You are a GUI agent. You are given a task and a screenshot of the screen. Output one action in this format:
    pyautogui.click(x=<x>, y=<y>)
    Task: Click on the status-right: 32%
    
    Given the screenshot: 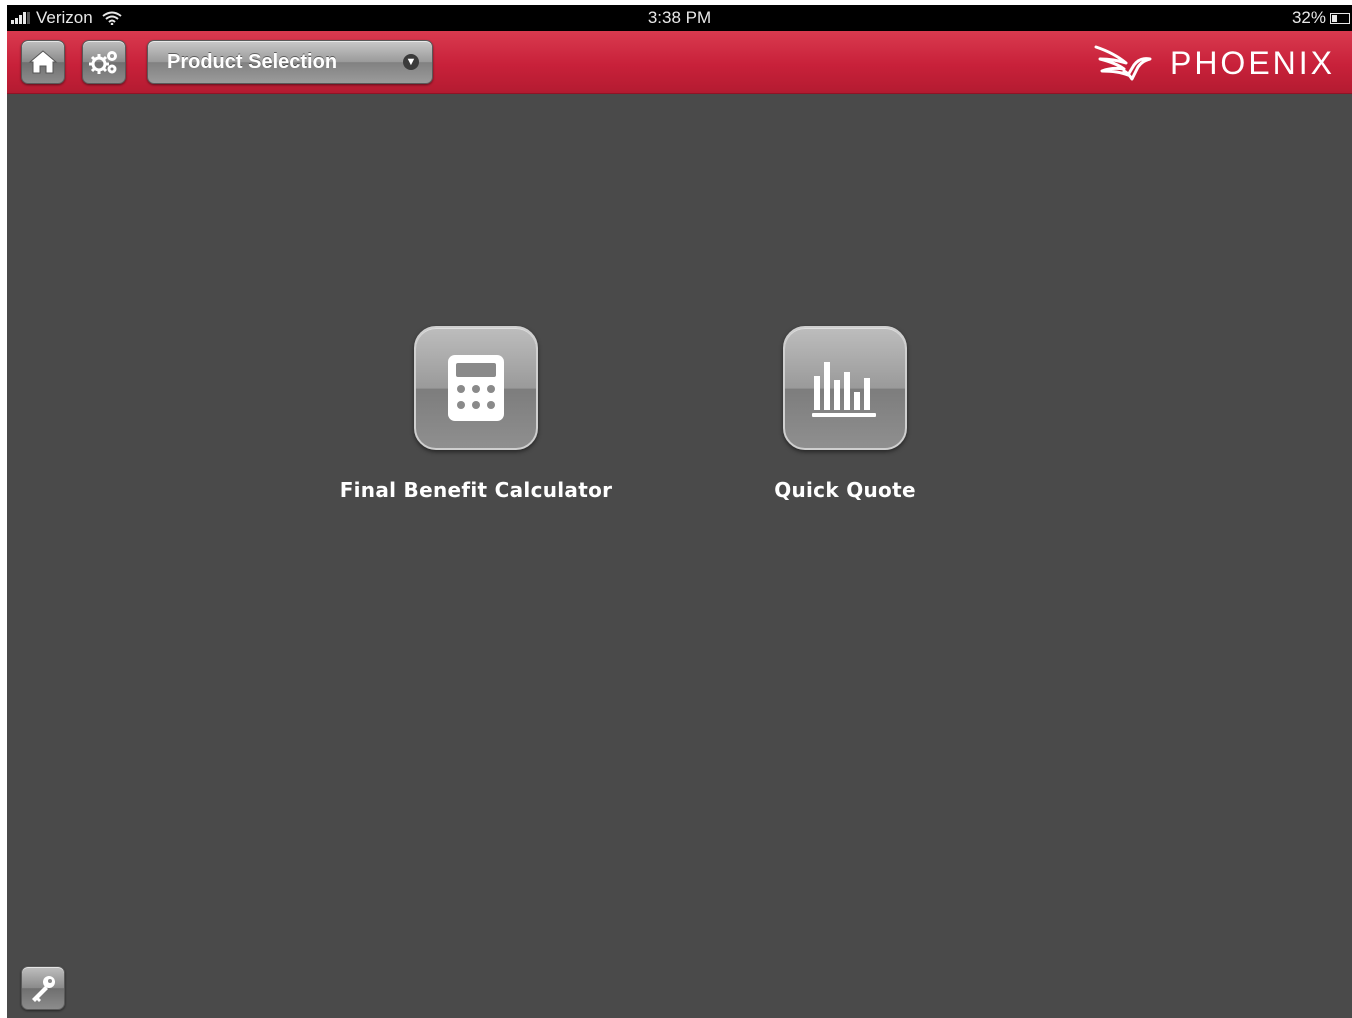 What is the action you would take?
    pyautogui.click(x=1321, y=18)
    